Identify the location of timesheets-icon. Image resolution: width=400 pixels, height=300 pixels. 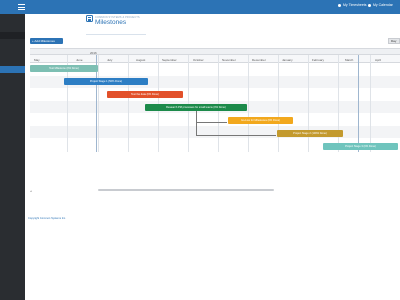
(339, 5).